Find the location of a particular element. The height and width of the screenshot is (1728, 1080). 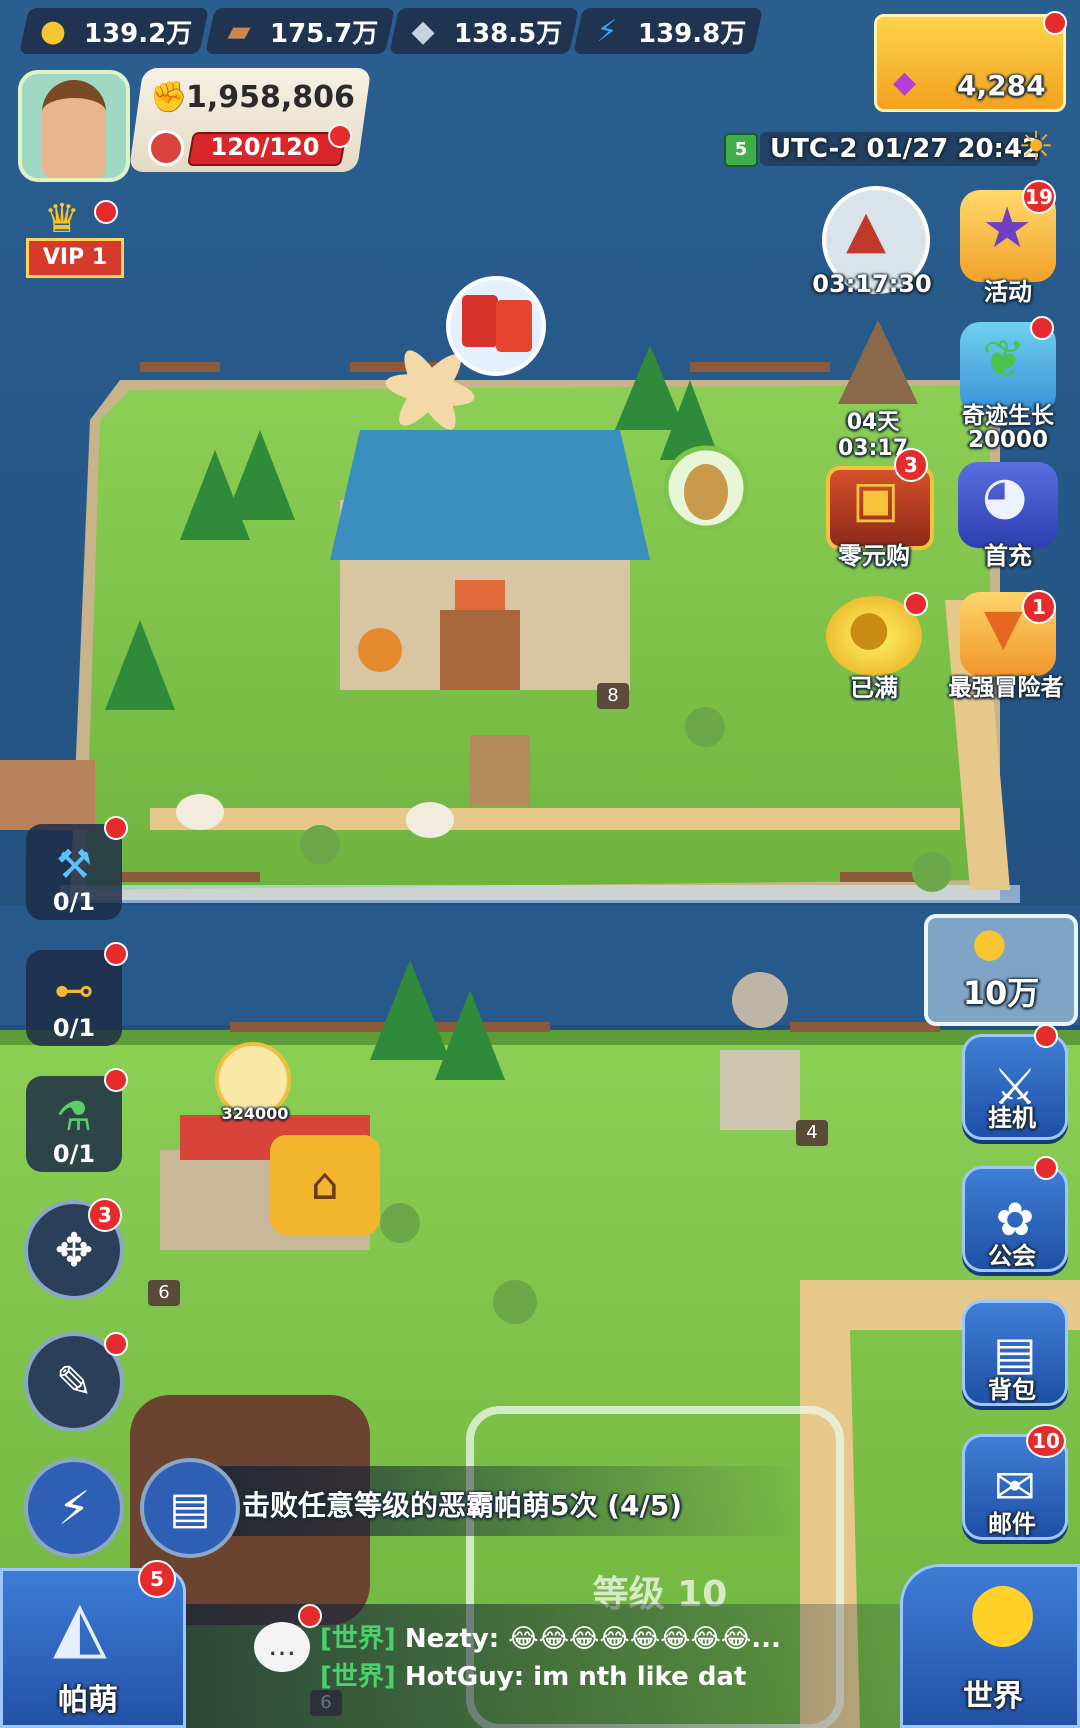

event-wonder-growth-dot is located at coordinates (1042, 328).